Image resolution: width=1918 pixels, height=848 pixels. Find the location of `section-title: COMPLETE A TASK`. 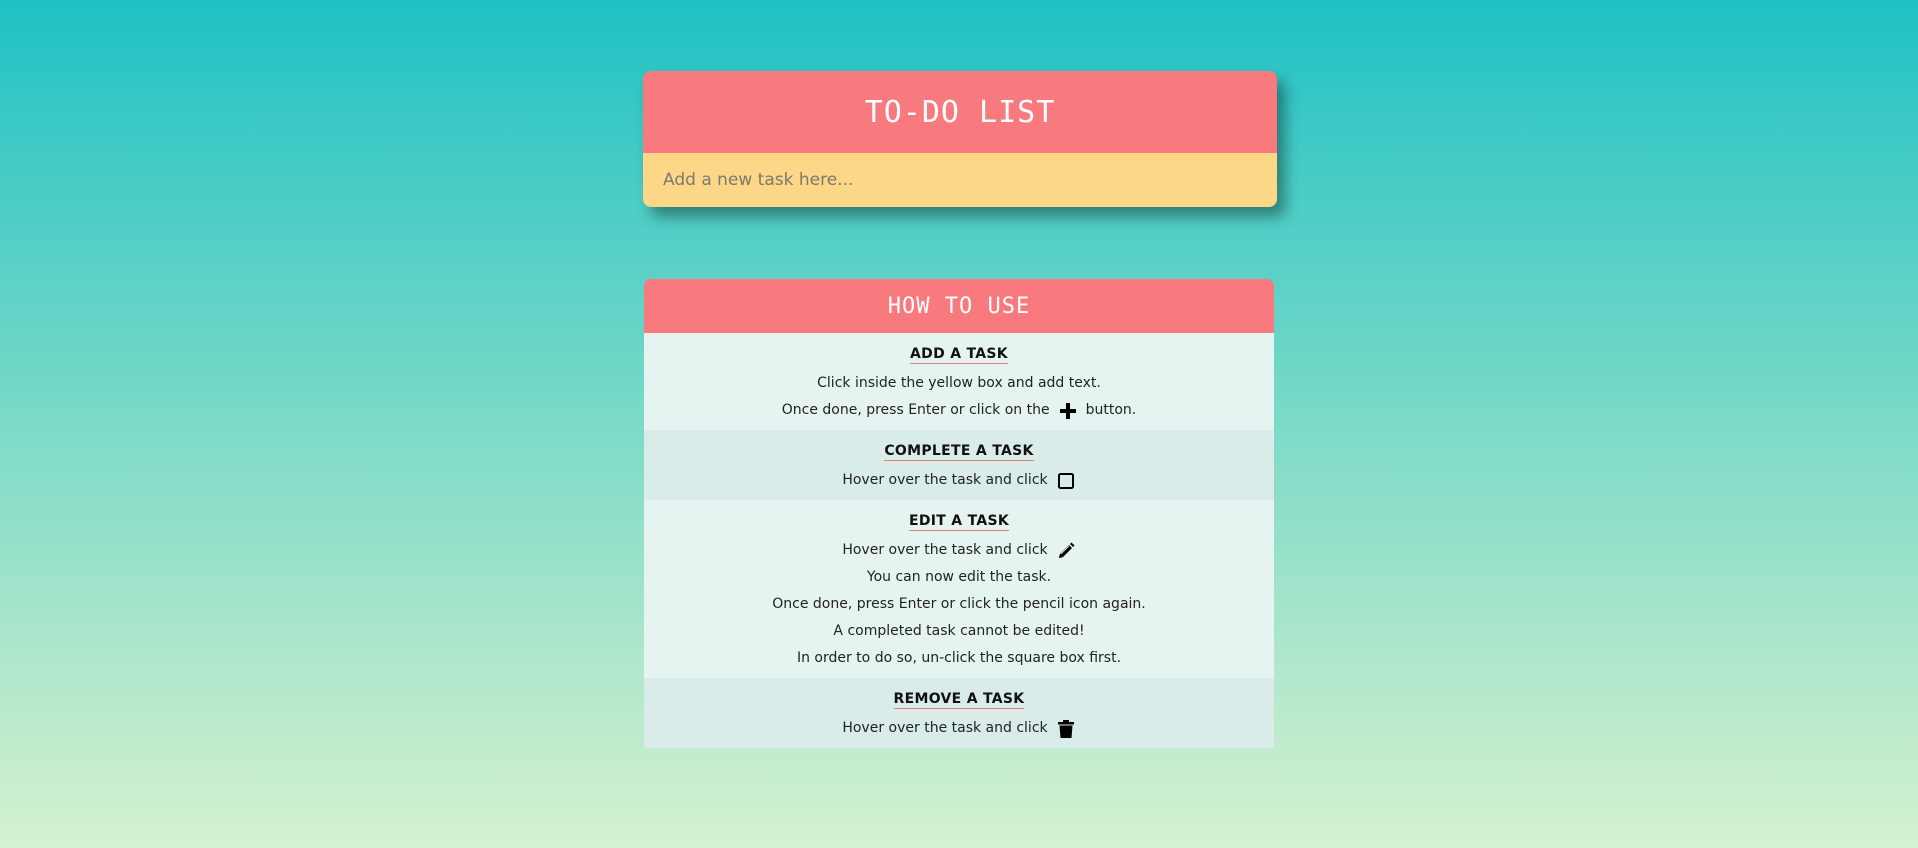

section-title: COMPLETE A TASK is located at coordinates (959, 452).